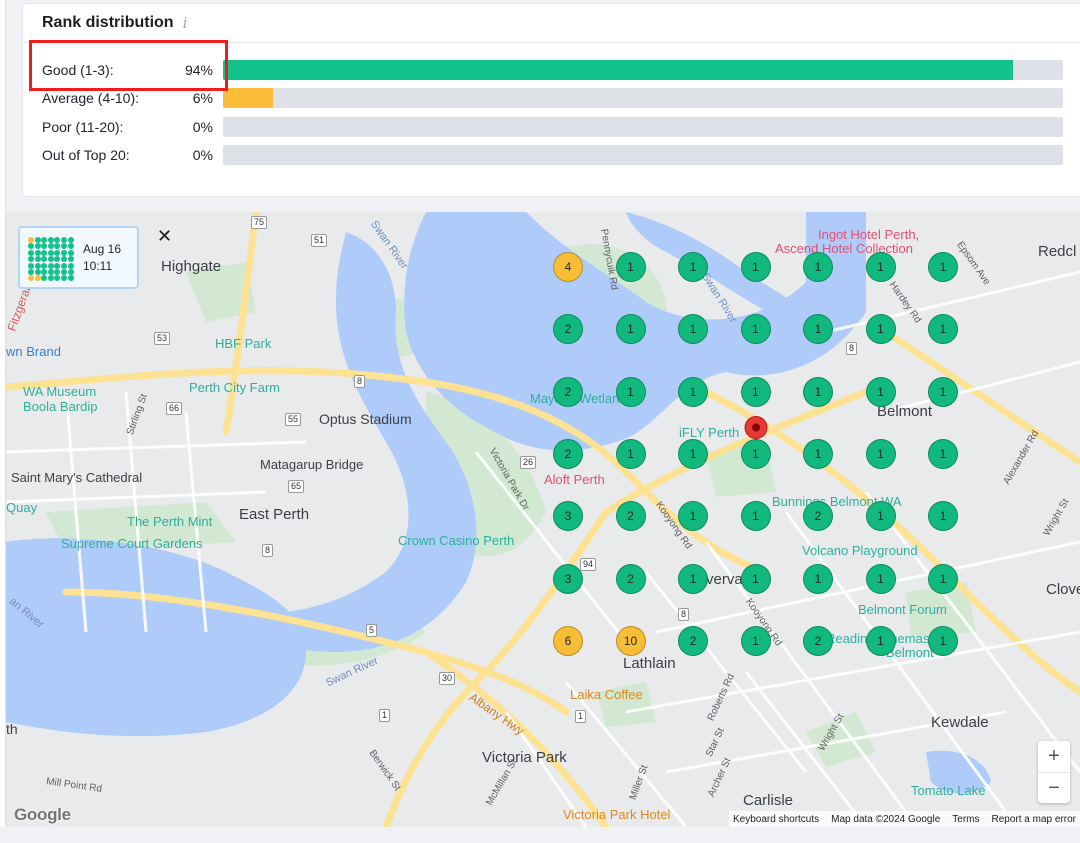 This screenshot has height=843, width=1080. What do you see at coordinates (1054, 787) in the screenshot?
I see `zoom-out-button: −` at bounding box center [1054, 787].